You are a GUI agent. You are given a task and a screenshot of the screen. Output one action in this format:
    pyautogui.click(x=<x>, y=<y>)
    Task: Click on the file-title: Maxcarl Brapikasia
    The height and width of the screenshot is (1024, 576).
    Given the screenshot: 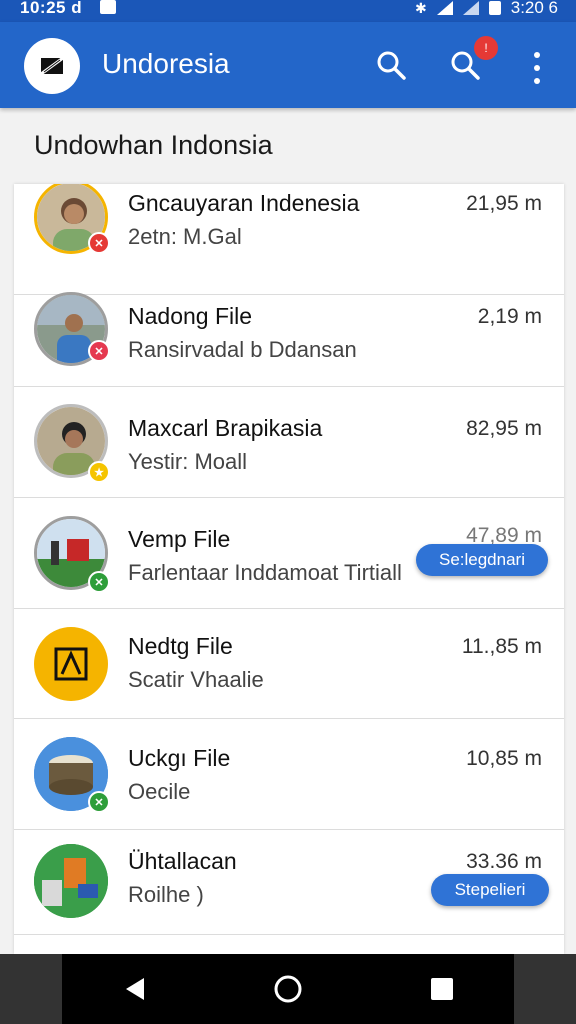 What is the action you would take?
    pyautogui.click(x=225, y=428)
    